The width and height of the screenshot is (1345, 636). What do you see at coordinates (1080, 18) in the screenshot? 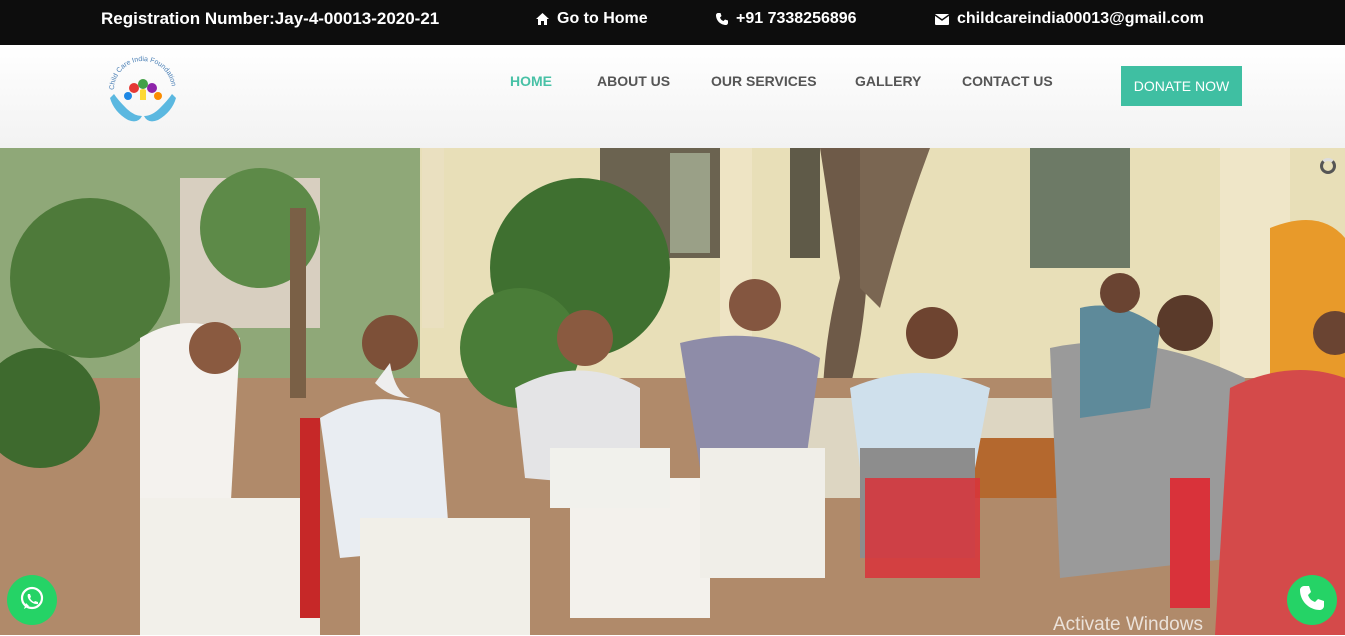
I see `email-address: childcareindia00013@gmail.com` at bounding box center [1080, 18].